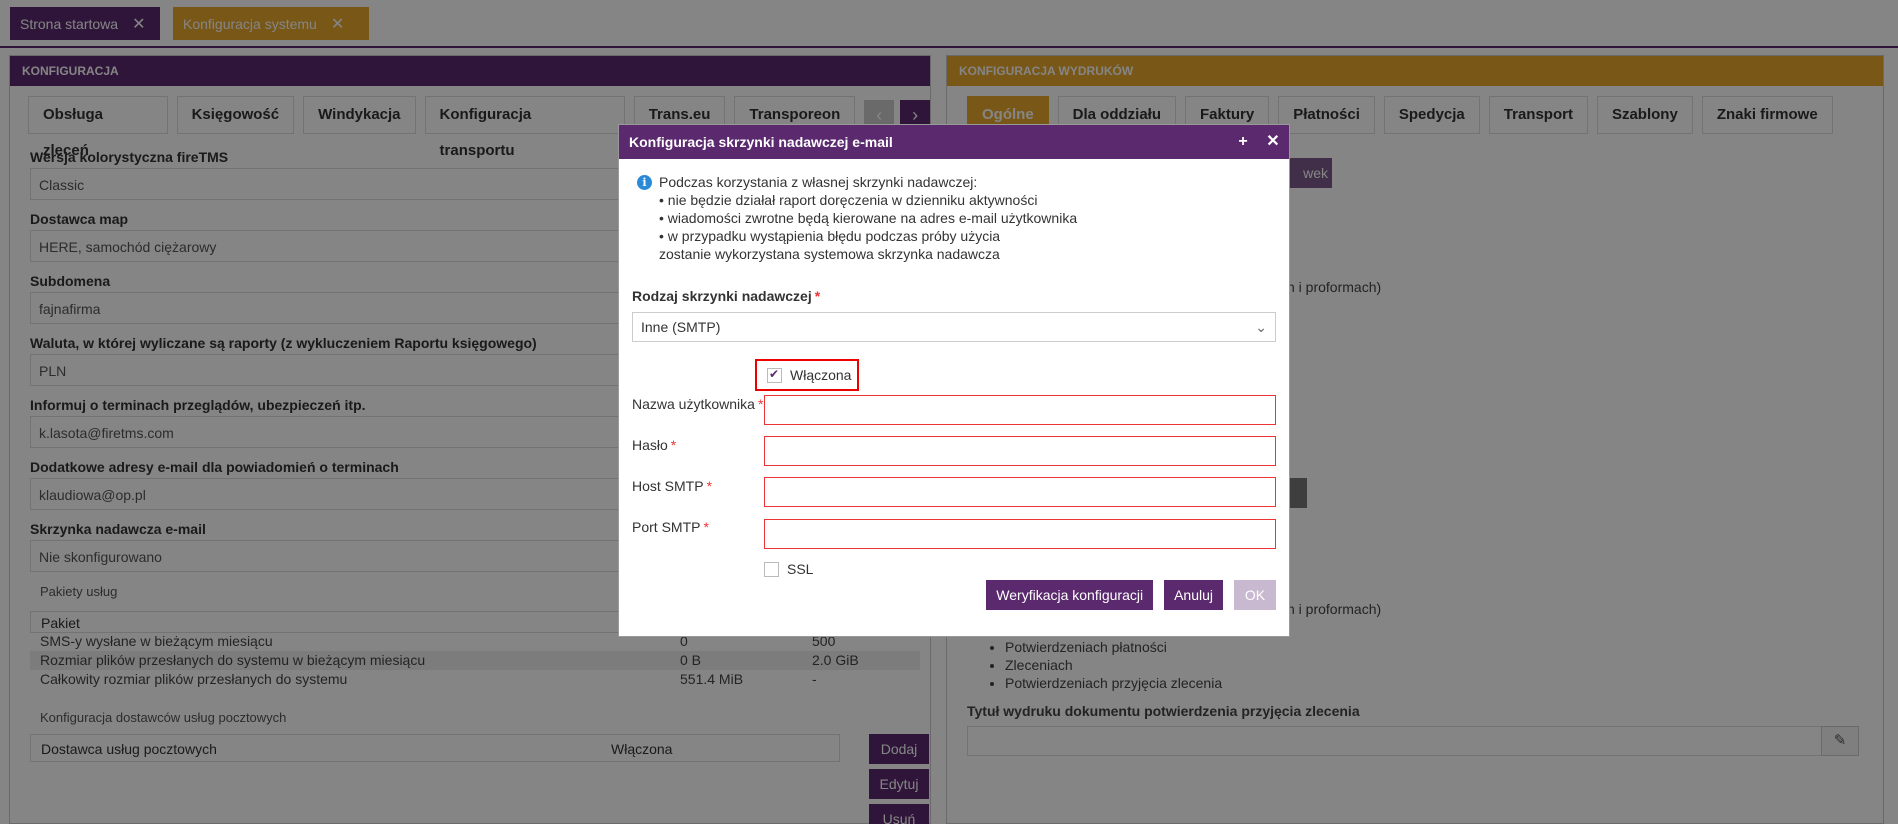 The height and width of the screenshot is (824, 1898). I want to click on dialog-footer: Weryfikacja konfiguracji Anuluj OK, so click(1125, 595).